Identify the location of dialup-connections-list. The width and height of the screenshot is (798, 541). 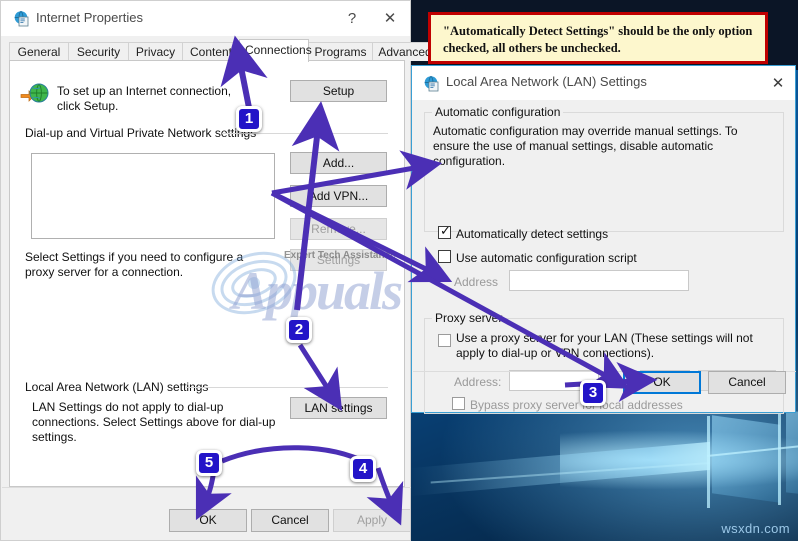
(153, 196).